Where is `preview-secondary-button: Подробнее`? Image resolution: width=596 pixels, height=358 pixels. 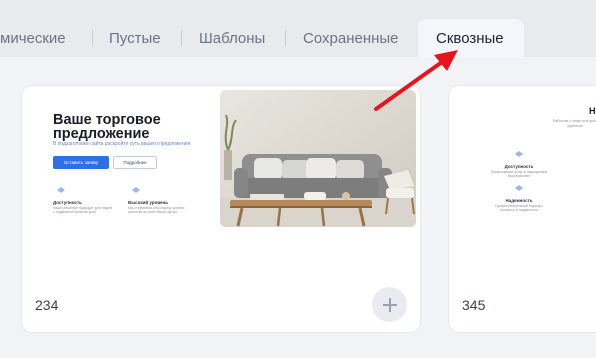 preview-secondary-button: Подробнее is located at coordinates (135, 162).